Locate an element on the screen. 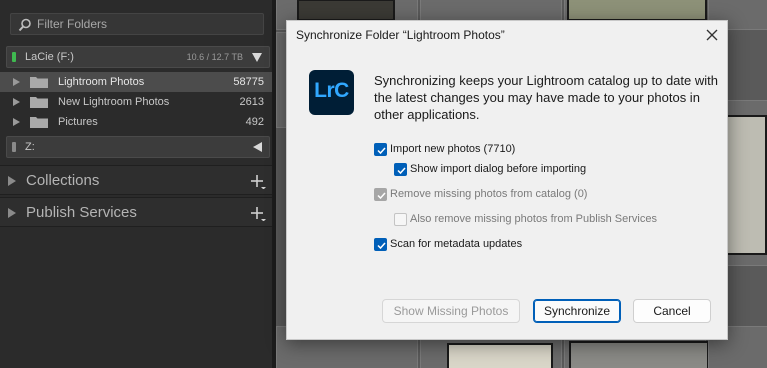 This screenshot has width=767, height=368. triangle-left-icon is located at coordinates (257, 147).